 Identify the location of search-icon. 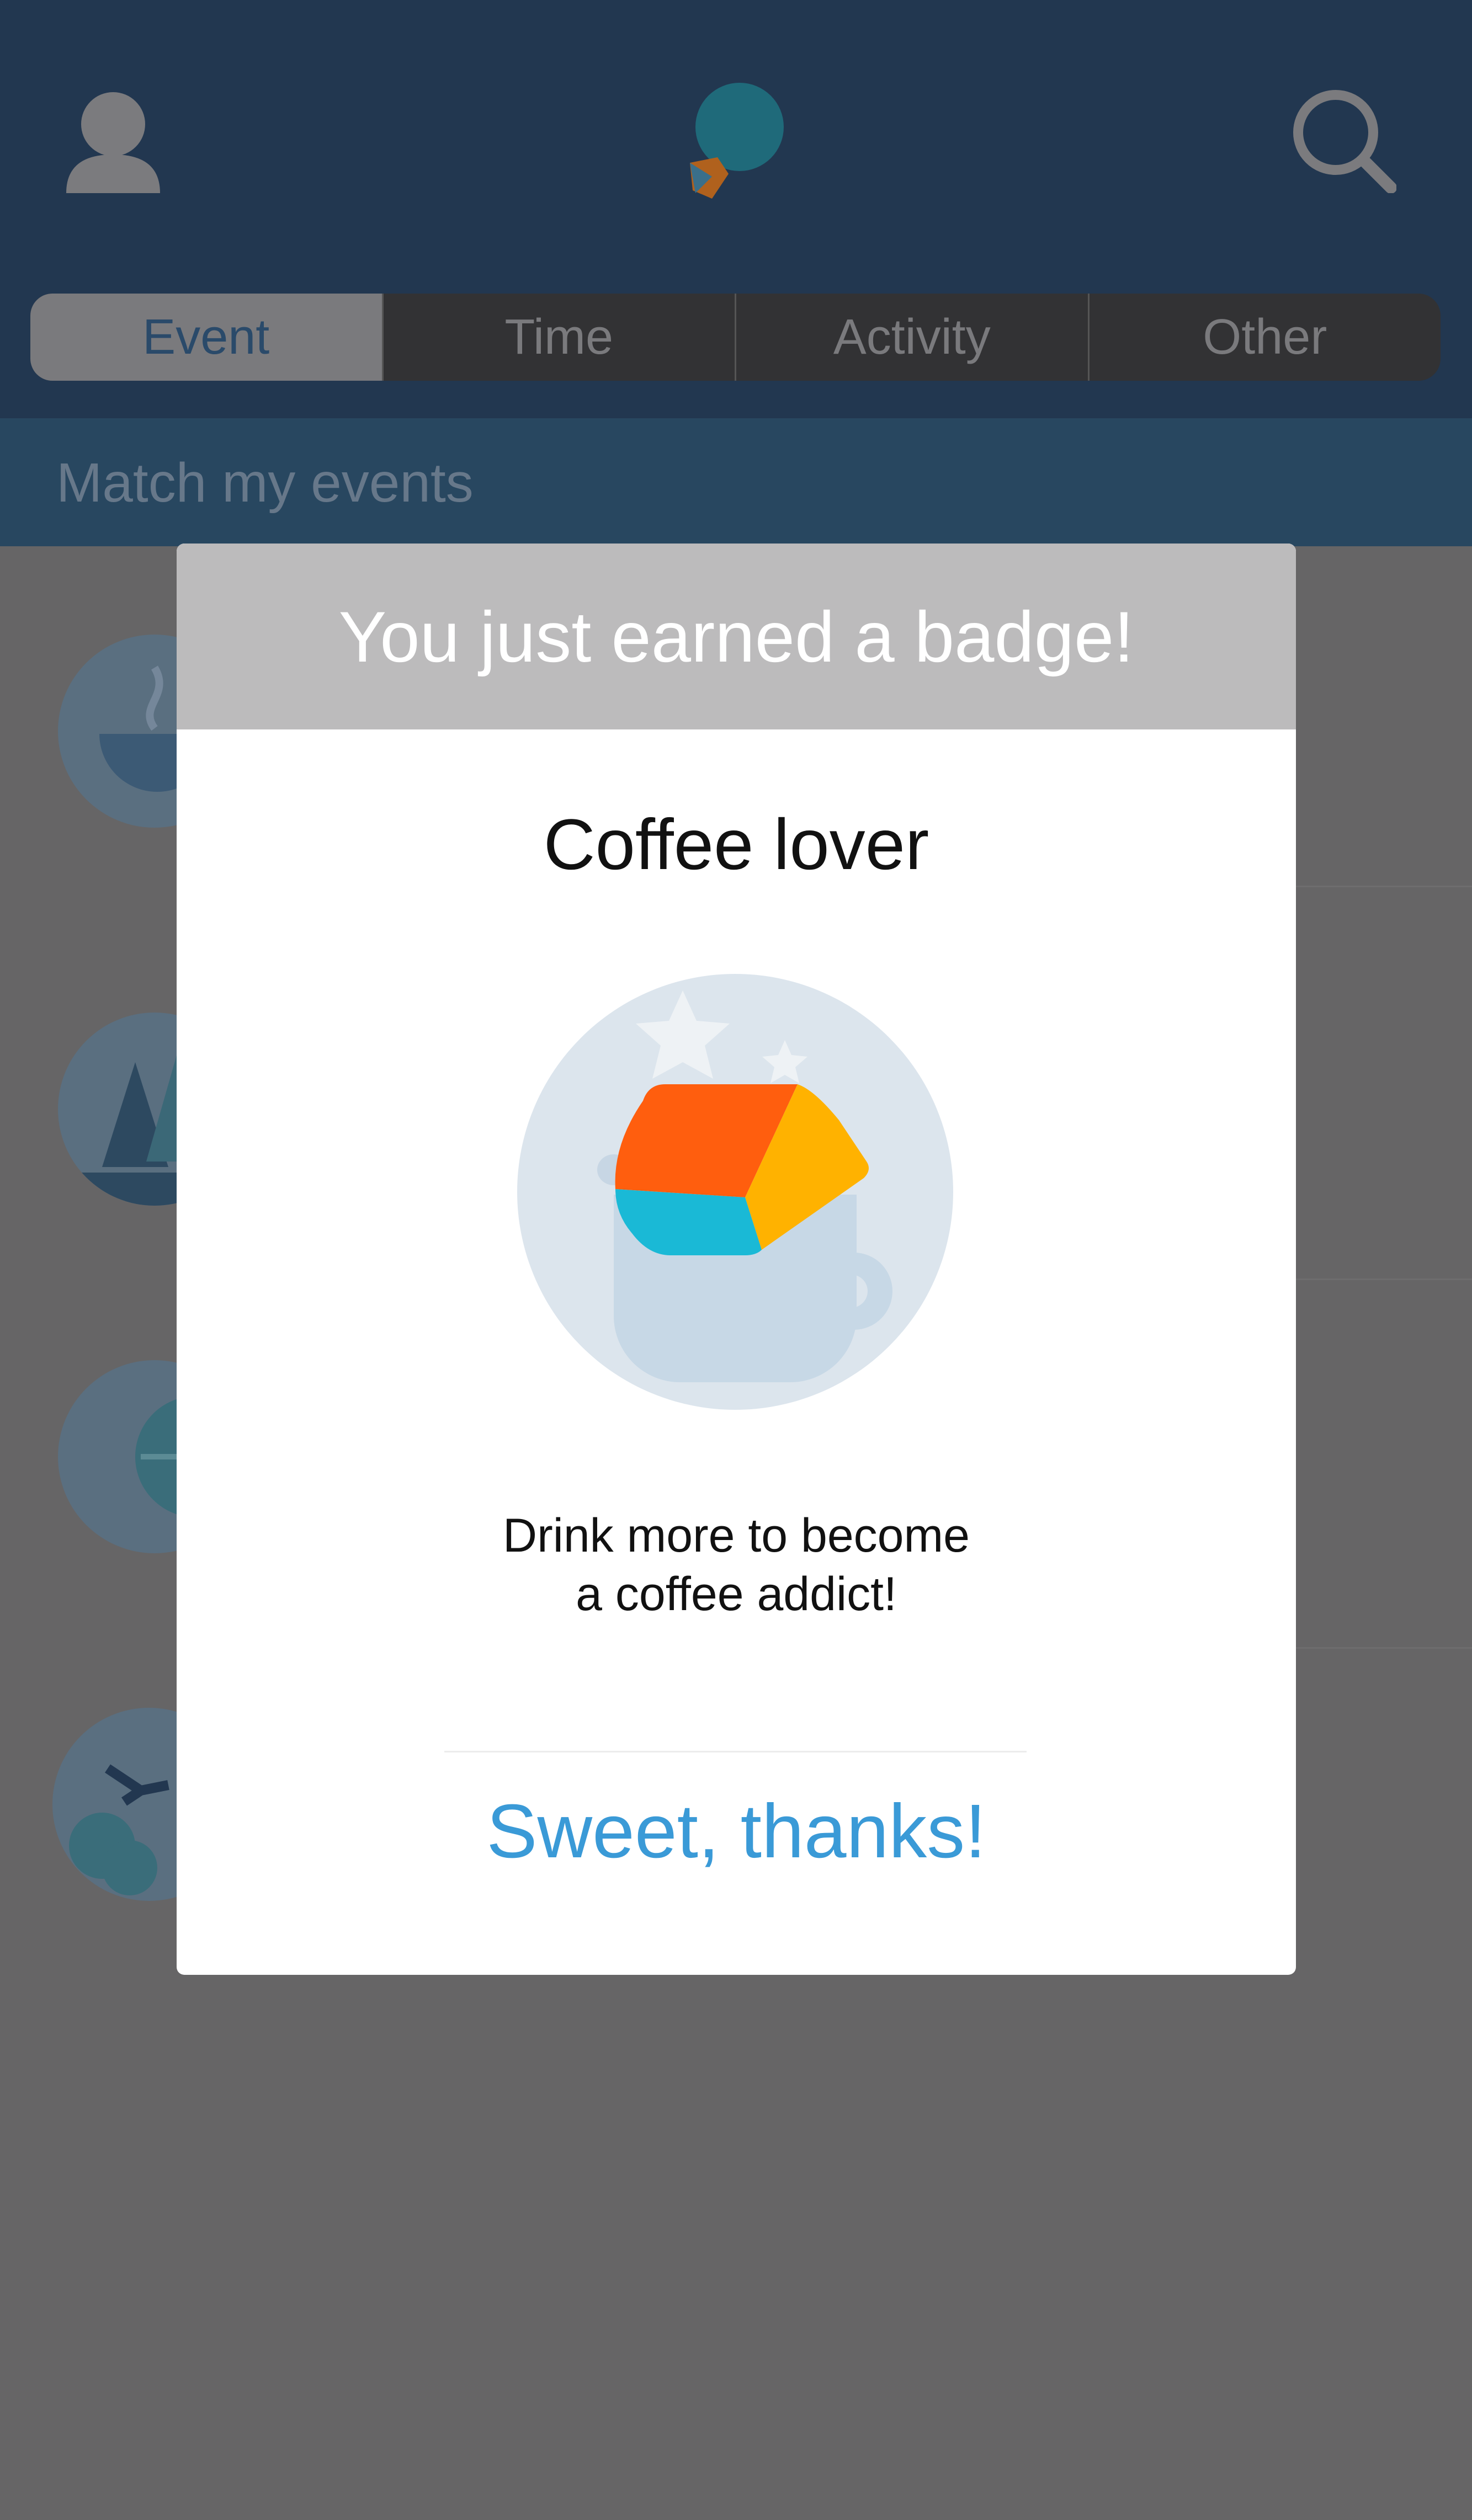
(1344, 141).